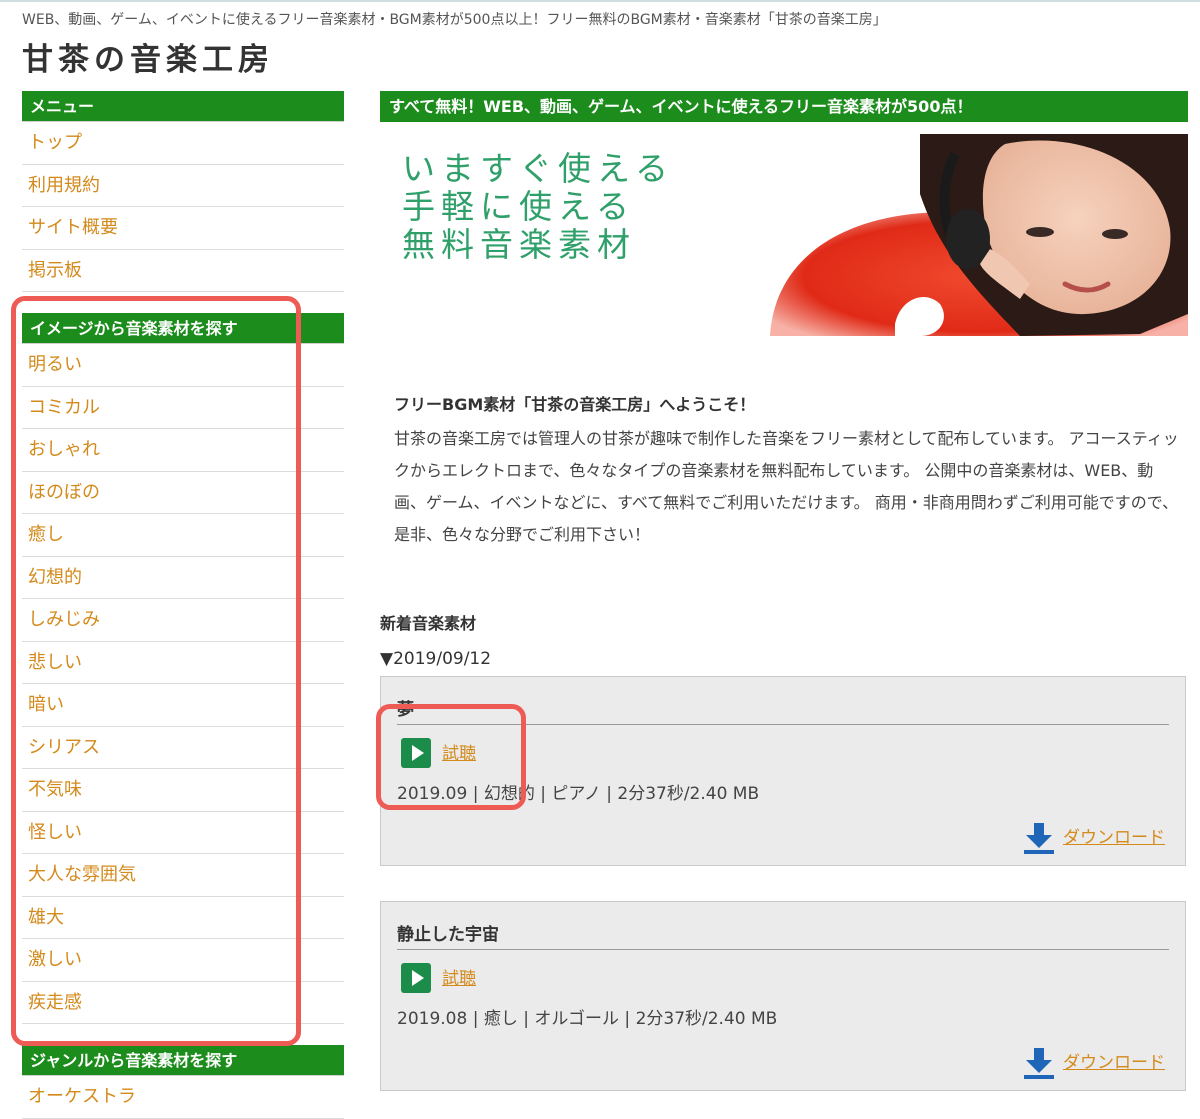 This screenshot has height=1119, width=1200. What do you see at coordinates (436, 659) in the screenshot?
I see `date-heading: ▼2019/09/12` at bounding box center [436, 659].